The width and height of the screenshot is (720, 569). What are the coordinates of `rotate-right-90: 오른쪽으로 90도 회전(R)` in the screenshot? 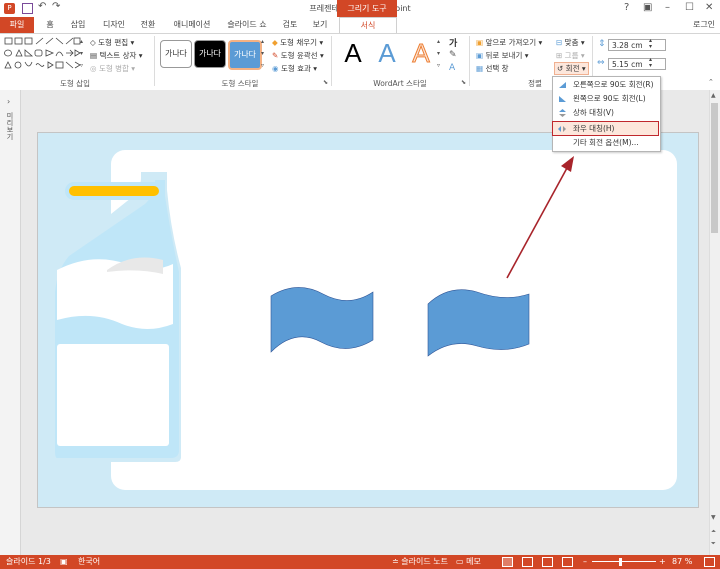 It's located at (605, 85).